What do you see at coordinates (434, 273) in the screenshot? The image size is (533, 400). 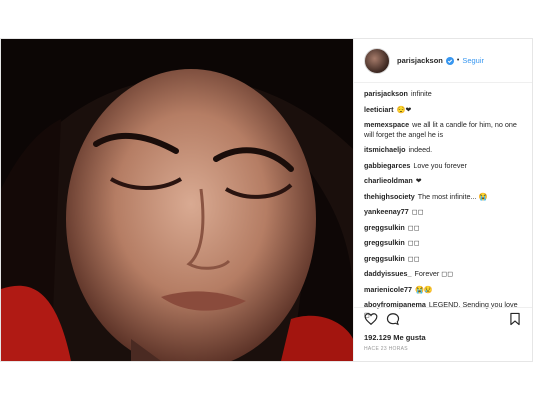 I see `comment-text: Forever ◻◻` at bounding box center [434, 273].